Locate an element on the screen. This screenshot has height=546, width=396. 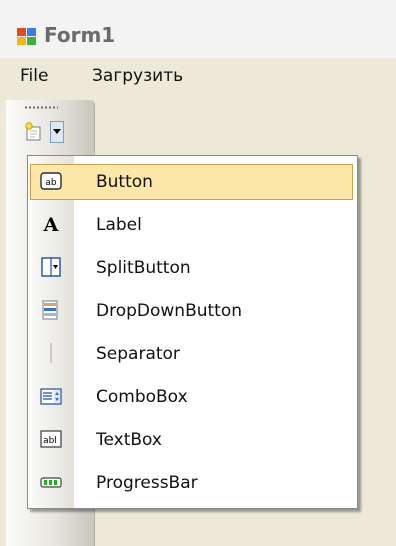
add-toolstrip-item-button is located at coordinates (45, 132).